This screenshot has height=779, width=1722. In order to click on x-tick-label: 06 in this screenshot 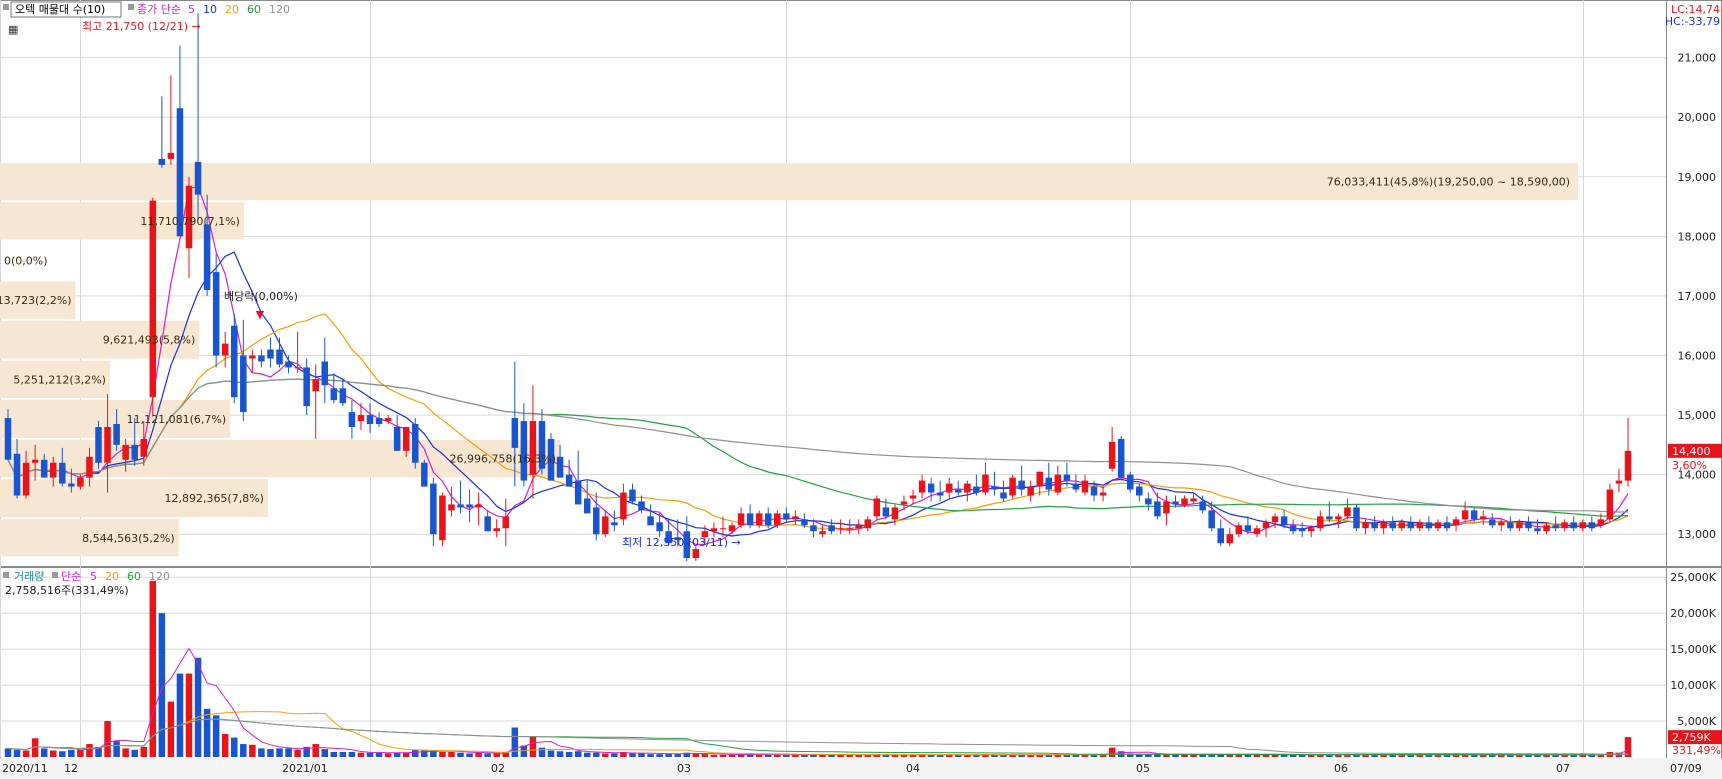, I will do `click(1341, 768)`.